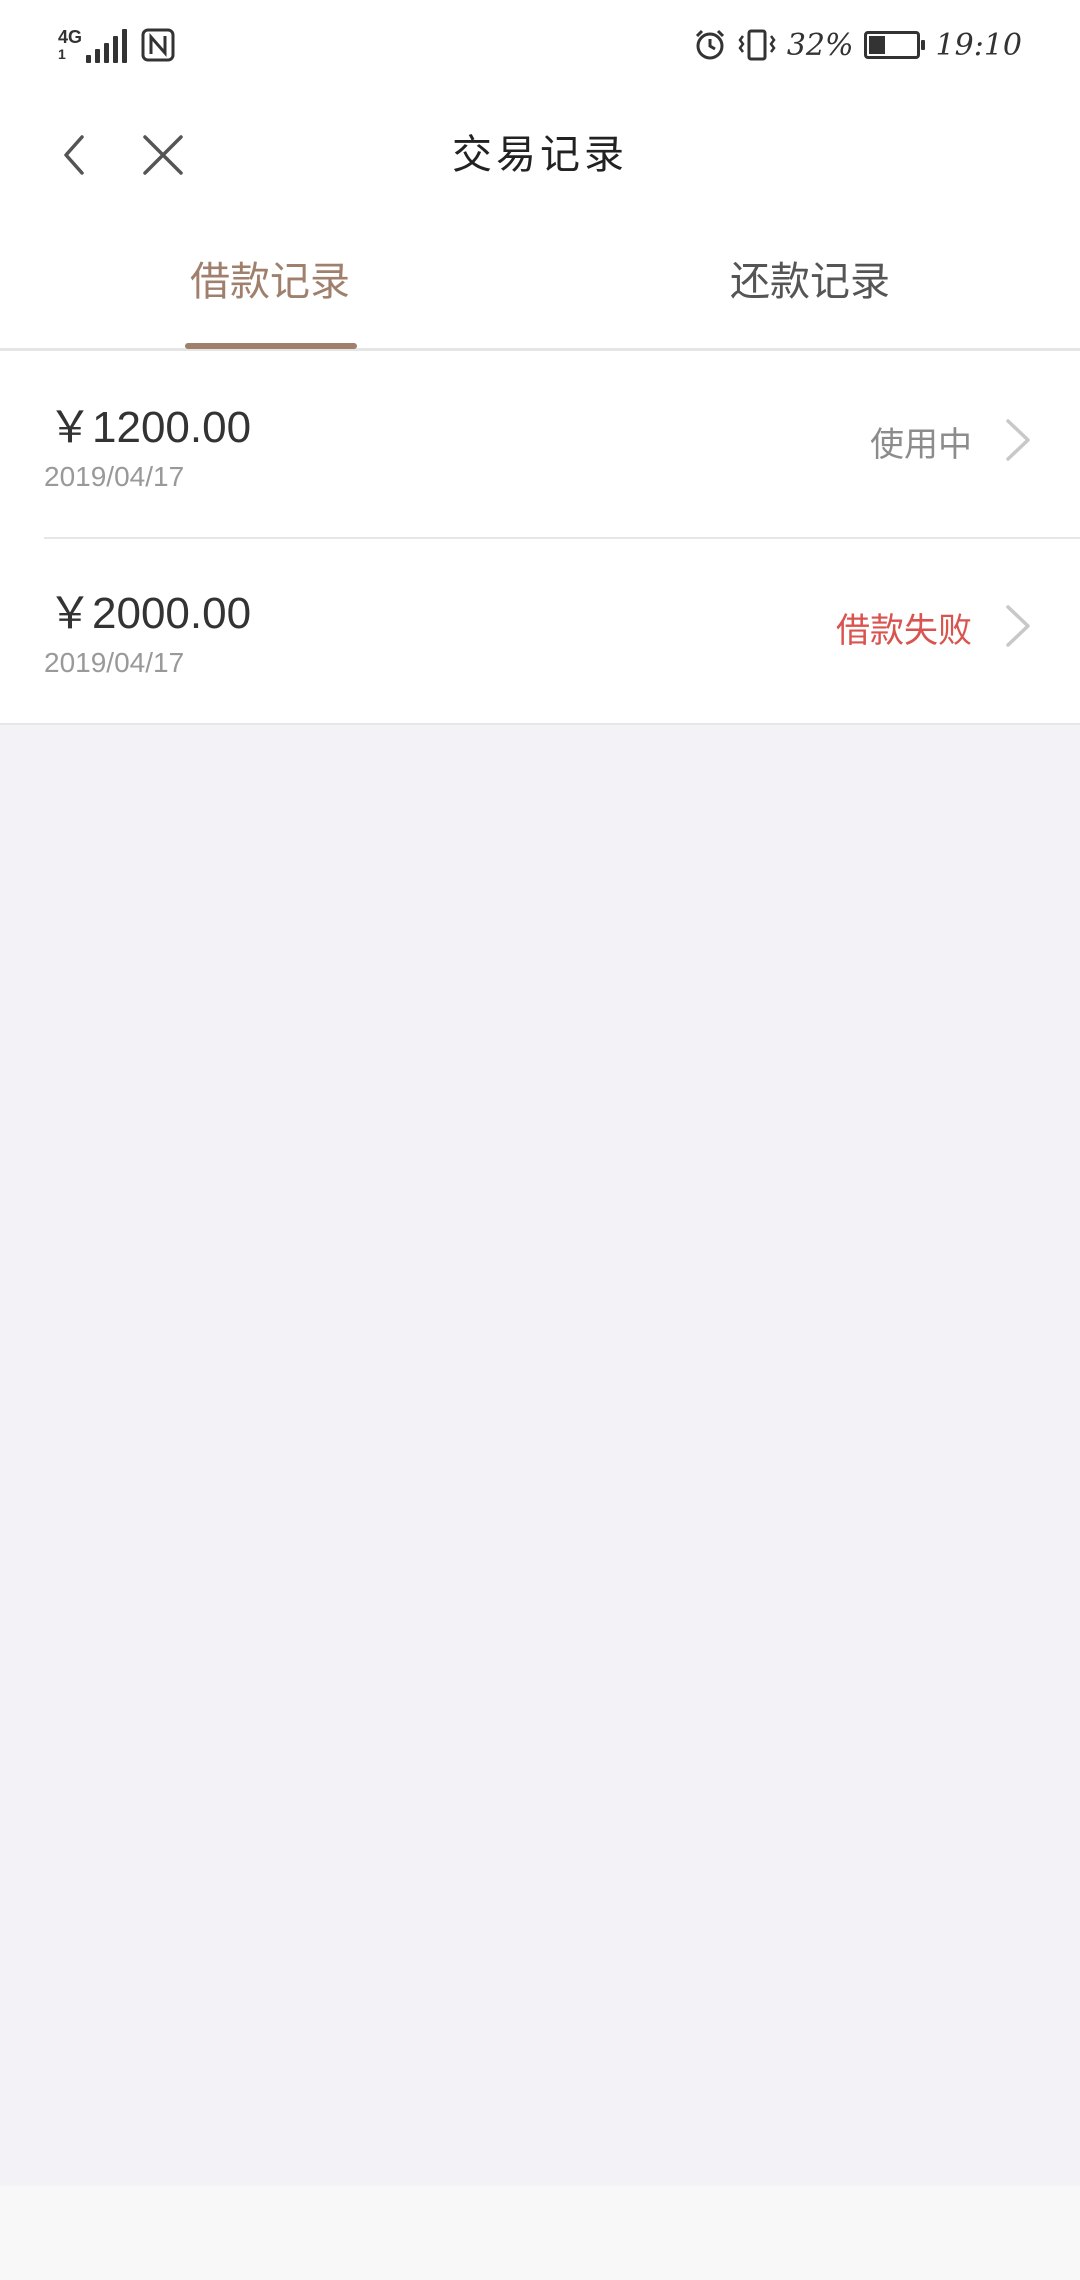 The image size is (1080, 2280). What do you see at coordinates (757, 45) in the screenshot?
I see `vibrate-icon` at bounding box center [757, 45].